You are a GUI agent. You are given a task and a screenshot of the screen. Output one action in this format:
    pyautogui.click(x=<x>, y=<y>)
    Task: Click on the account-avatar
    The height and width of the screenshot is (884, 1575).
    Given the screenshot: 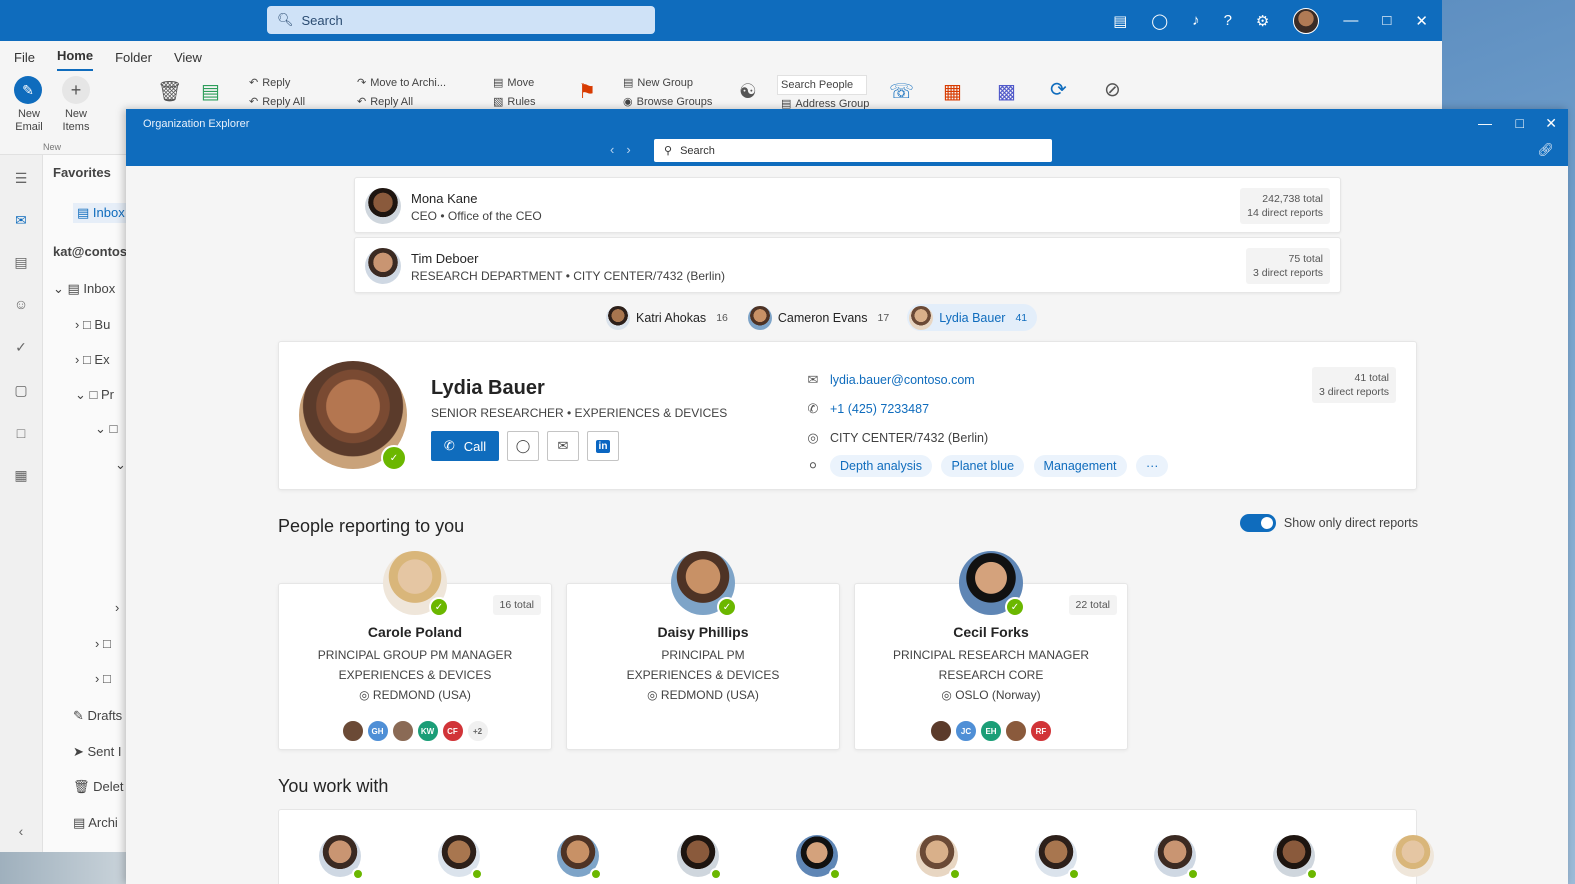 What is the action you would take?
    pyautogui.click(x=1306, y=20)
    